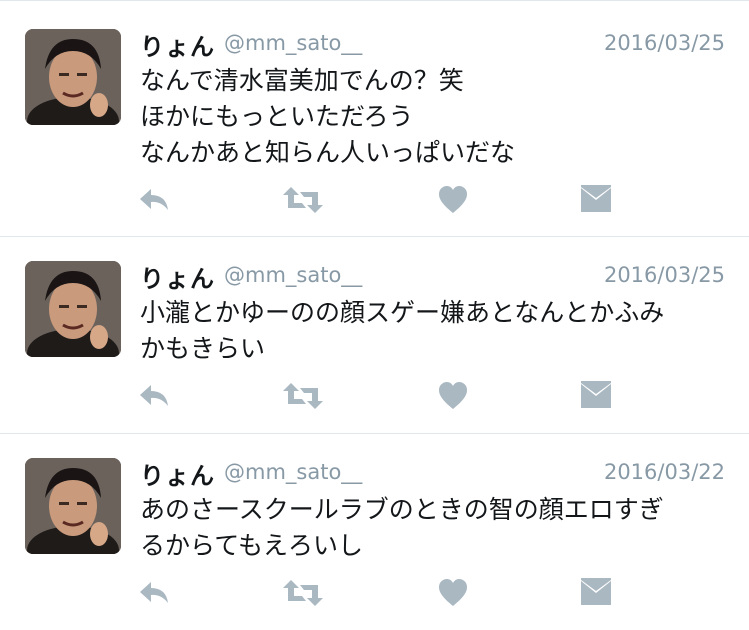  What do you see at coordinates (402, 330) in the screenshot?
I see `tweet-text: 小瀧とかゆーのの顔スゲー嫌あとなんとかふみ かもきらい` at bounding box center [402, 330].